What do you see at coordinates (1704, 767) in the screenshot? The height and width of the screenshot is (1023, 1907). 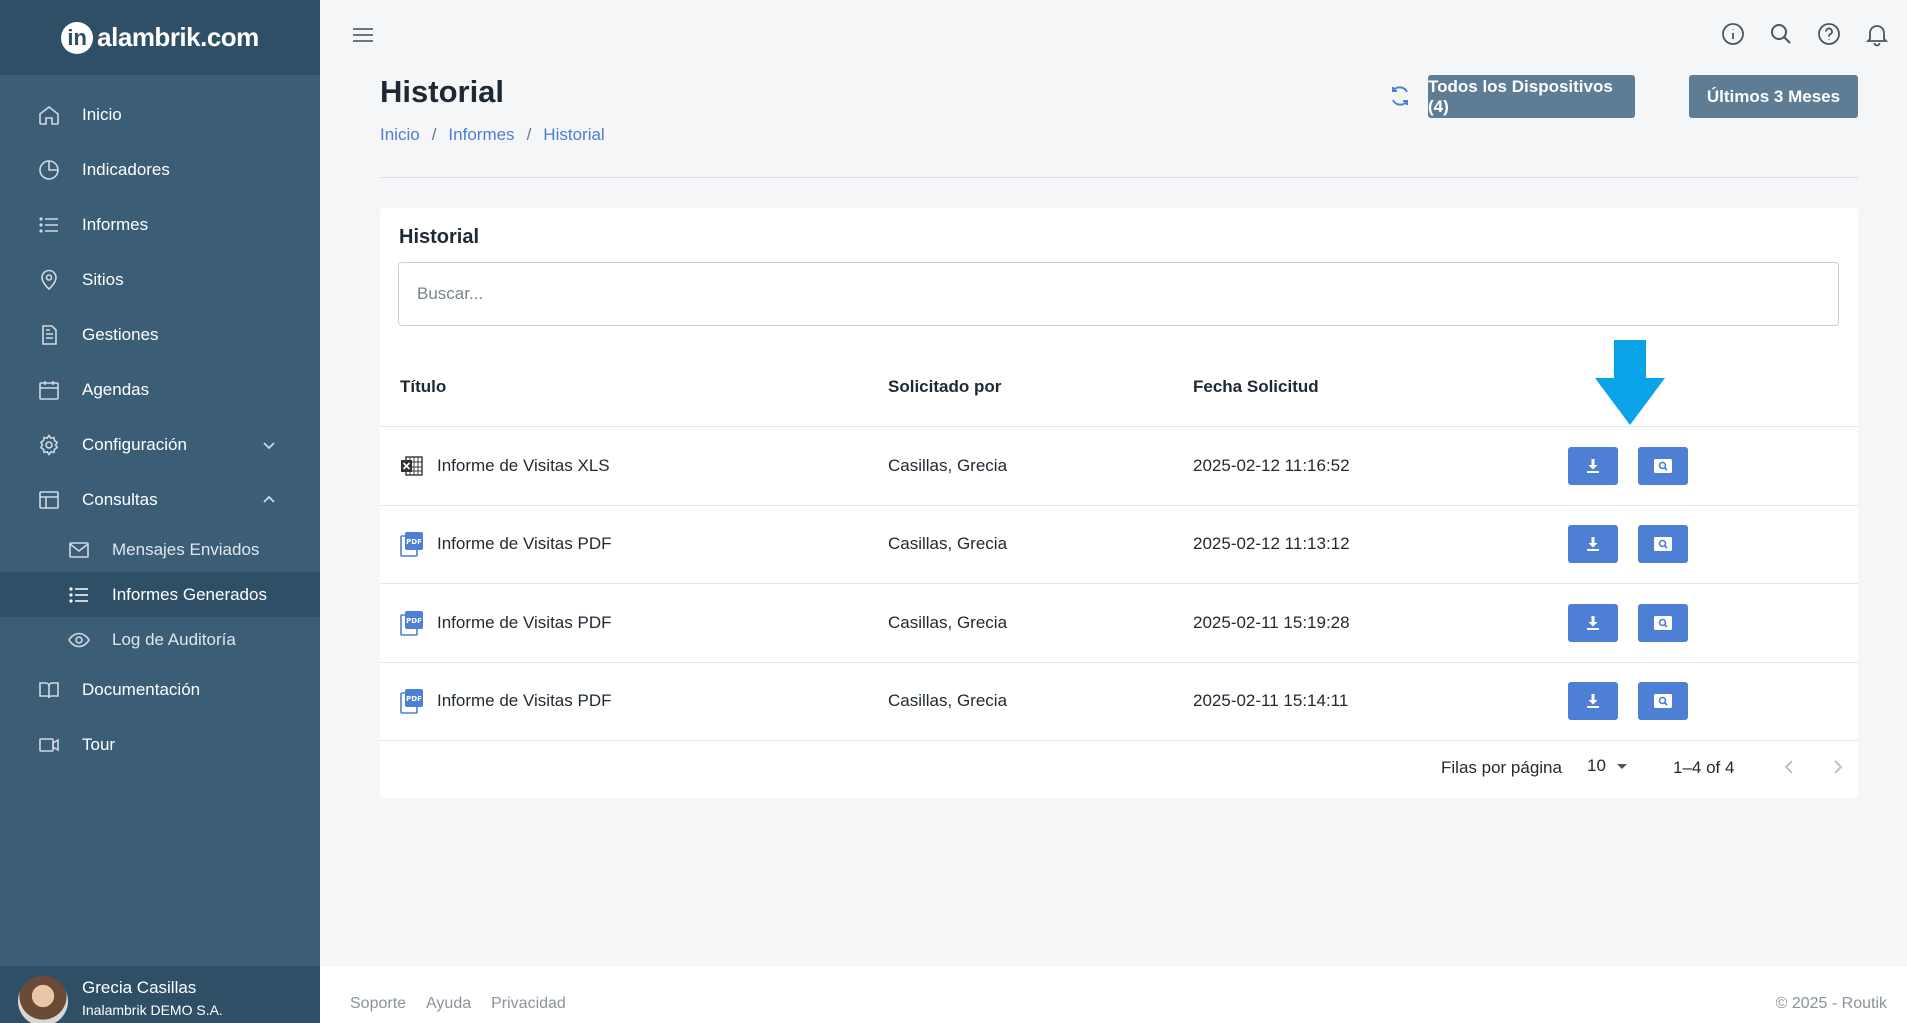 I see `pagination-range: 1–4 of 4` at bounding box center [1704, 767].